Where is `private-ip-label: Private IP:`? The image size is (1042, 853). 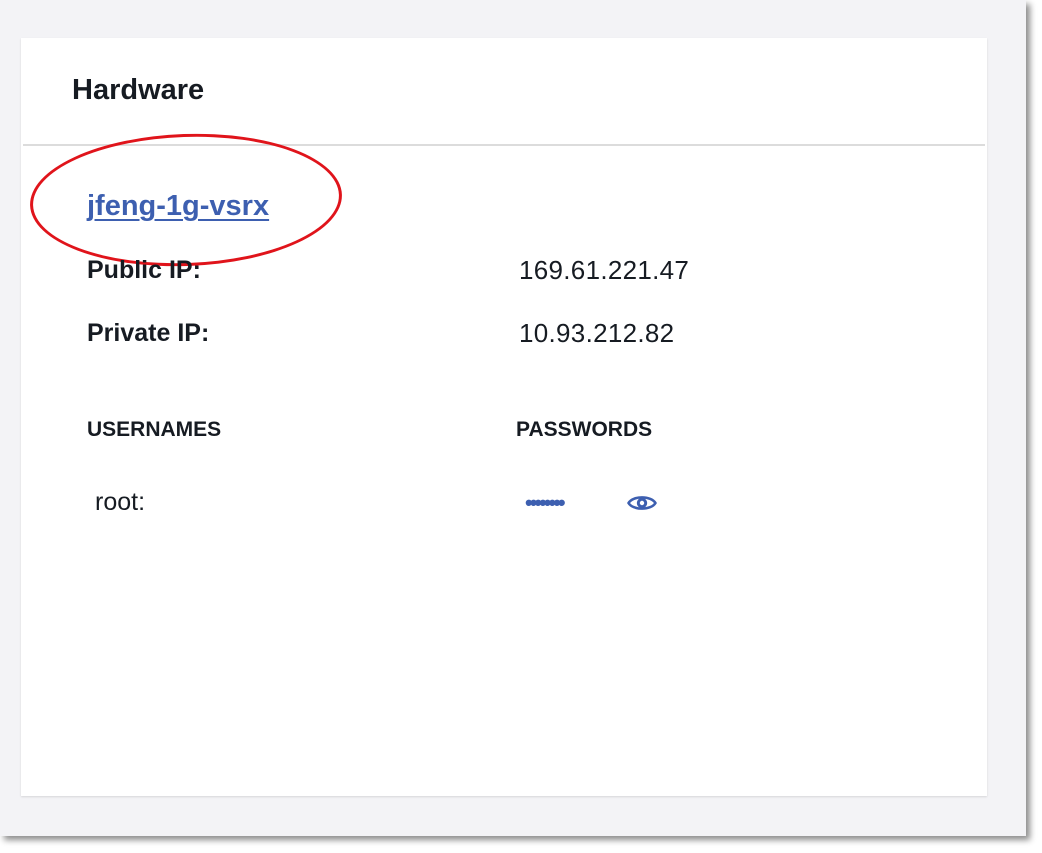 private-ip-label: Private IP: is located at coordinates (148, 333).